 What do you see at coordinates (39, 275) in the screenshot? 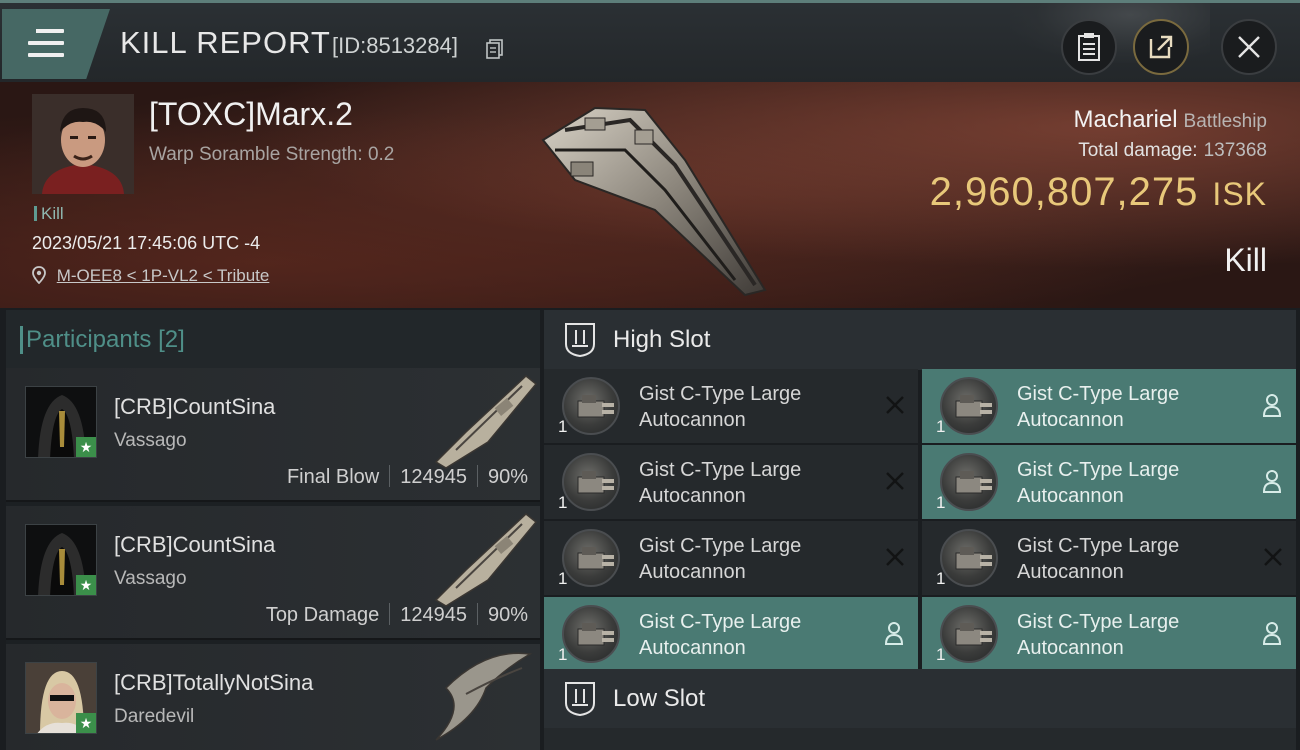
I see `location-pin-icon` at bounding box center [39, 275].